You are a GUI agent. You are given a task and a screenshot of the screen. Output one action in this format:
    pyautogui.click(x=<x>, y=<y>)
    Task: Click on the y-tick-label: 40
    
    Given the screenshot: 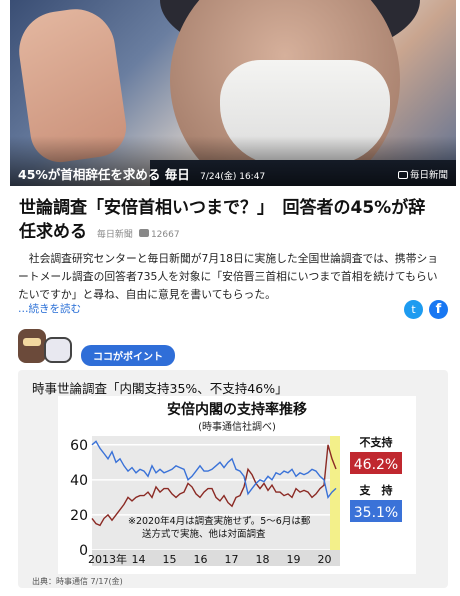 What is the action you would take?
    pyautogui.click(x=79, y=481)
    